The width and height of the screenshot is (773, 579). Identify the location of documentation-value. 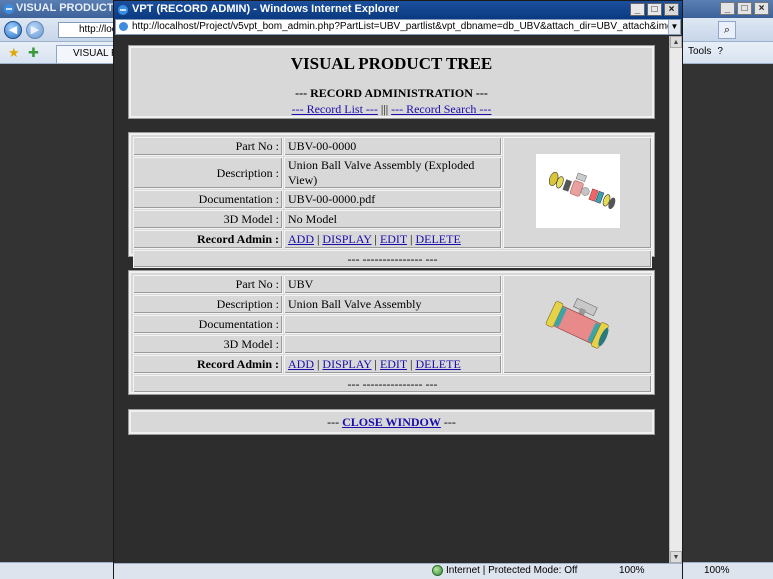
(393, 324).